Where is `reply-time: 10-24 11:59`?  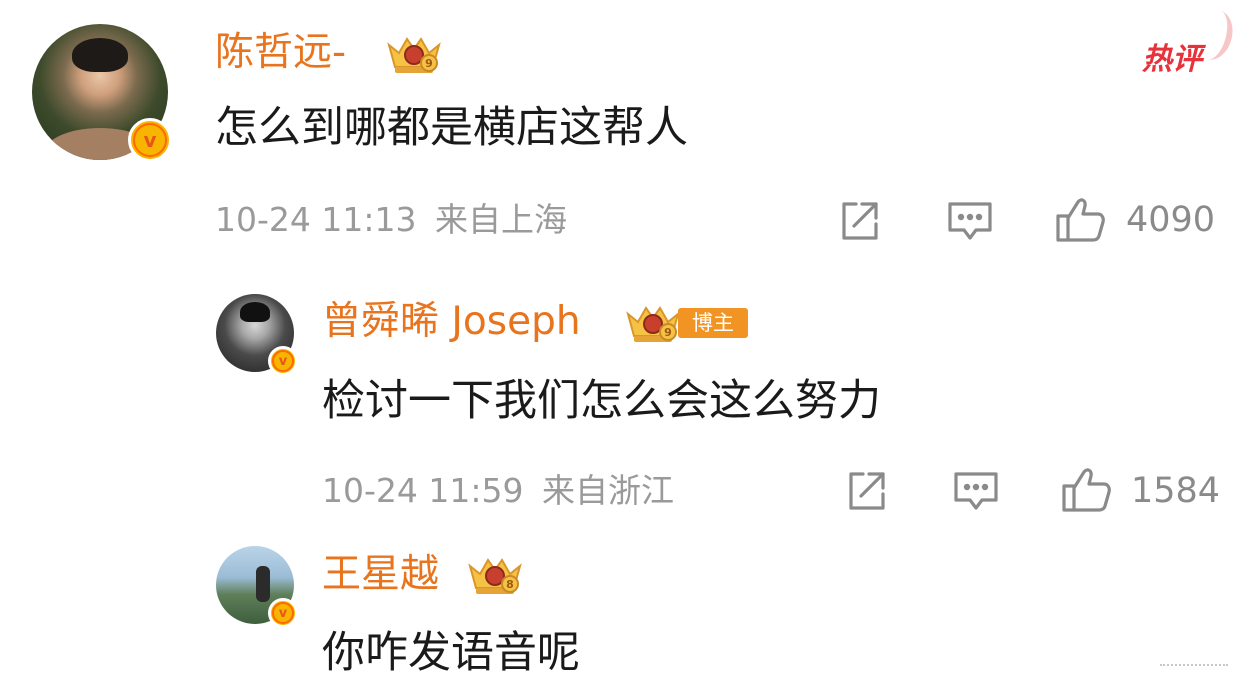
reply-time: 10-24 11:59 is located at coordinates (423, 490).